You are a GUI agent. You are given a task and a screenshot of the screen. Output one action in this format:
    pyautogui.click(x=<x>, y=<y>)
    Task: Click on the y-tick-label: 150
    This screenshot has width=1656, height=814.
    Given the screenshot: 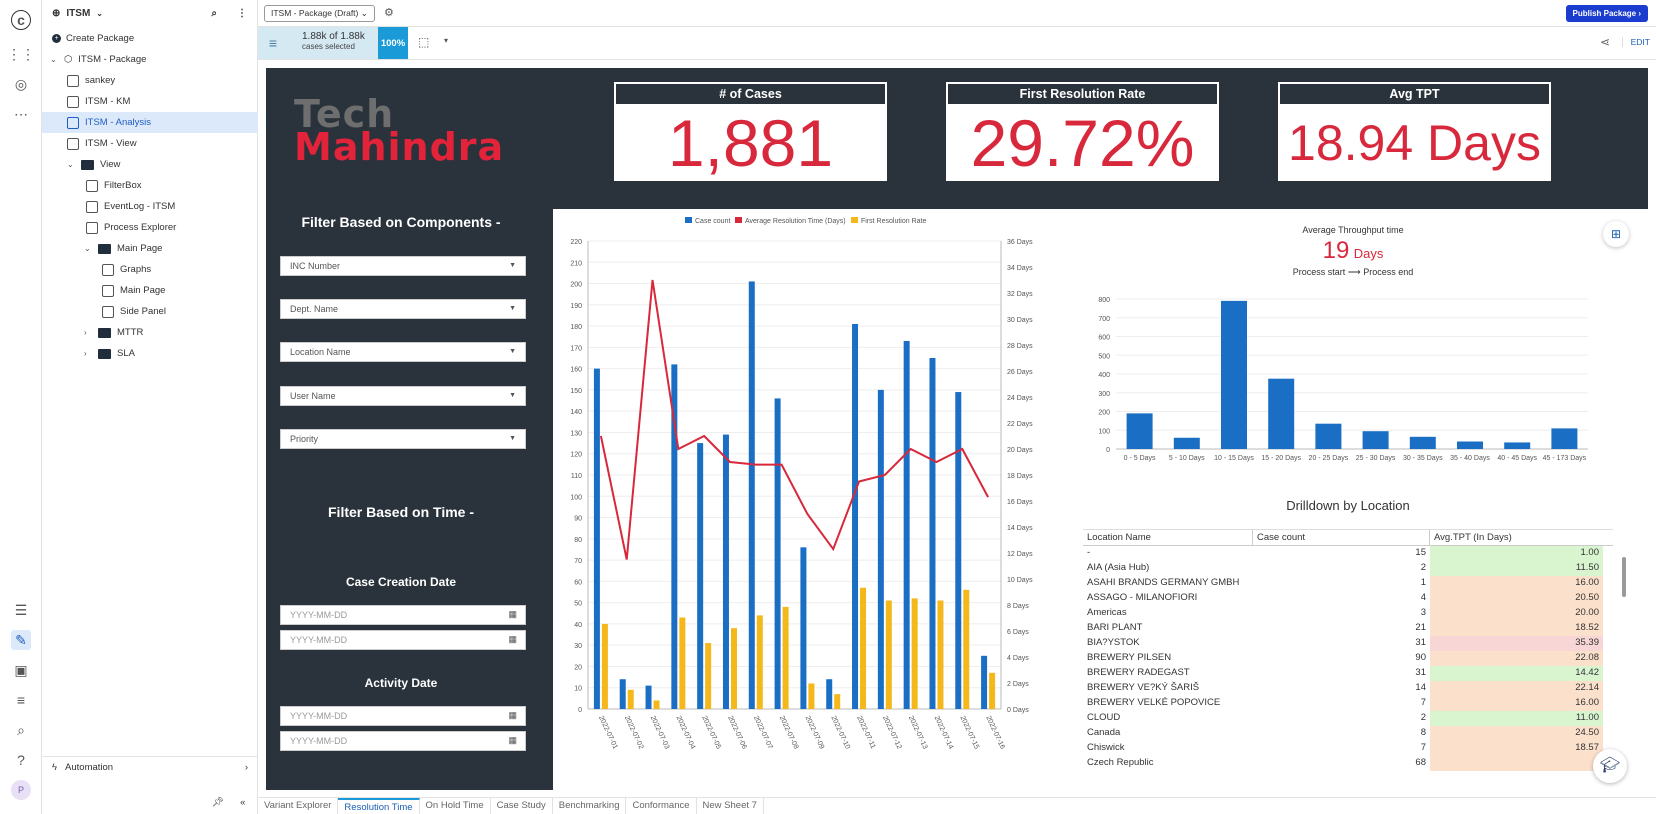 What is the action you would take?
    pyautogui.click(x=576, y=391)
    